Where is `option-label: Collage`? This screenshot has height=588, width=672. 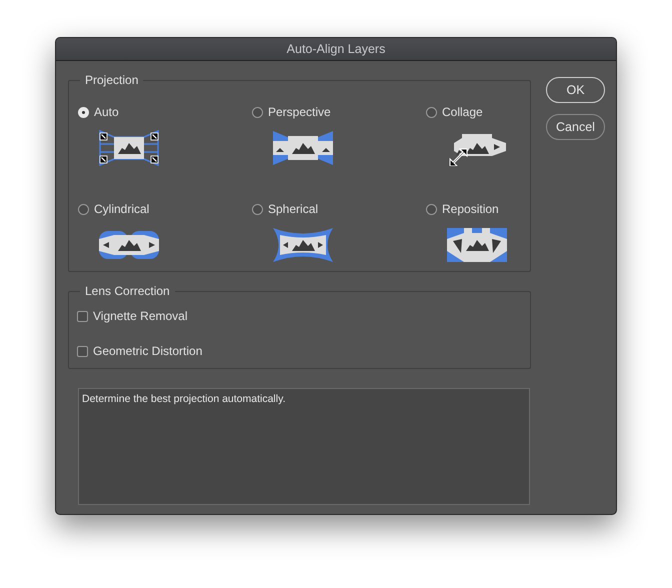
option-label: Collage is located at coordinates (462, 112).